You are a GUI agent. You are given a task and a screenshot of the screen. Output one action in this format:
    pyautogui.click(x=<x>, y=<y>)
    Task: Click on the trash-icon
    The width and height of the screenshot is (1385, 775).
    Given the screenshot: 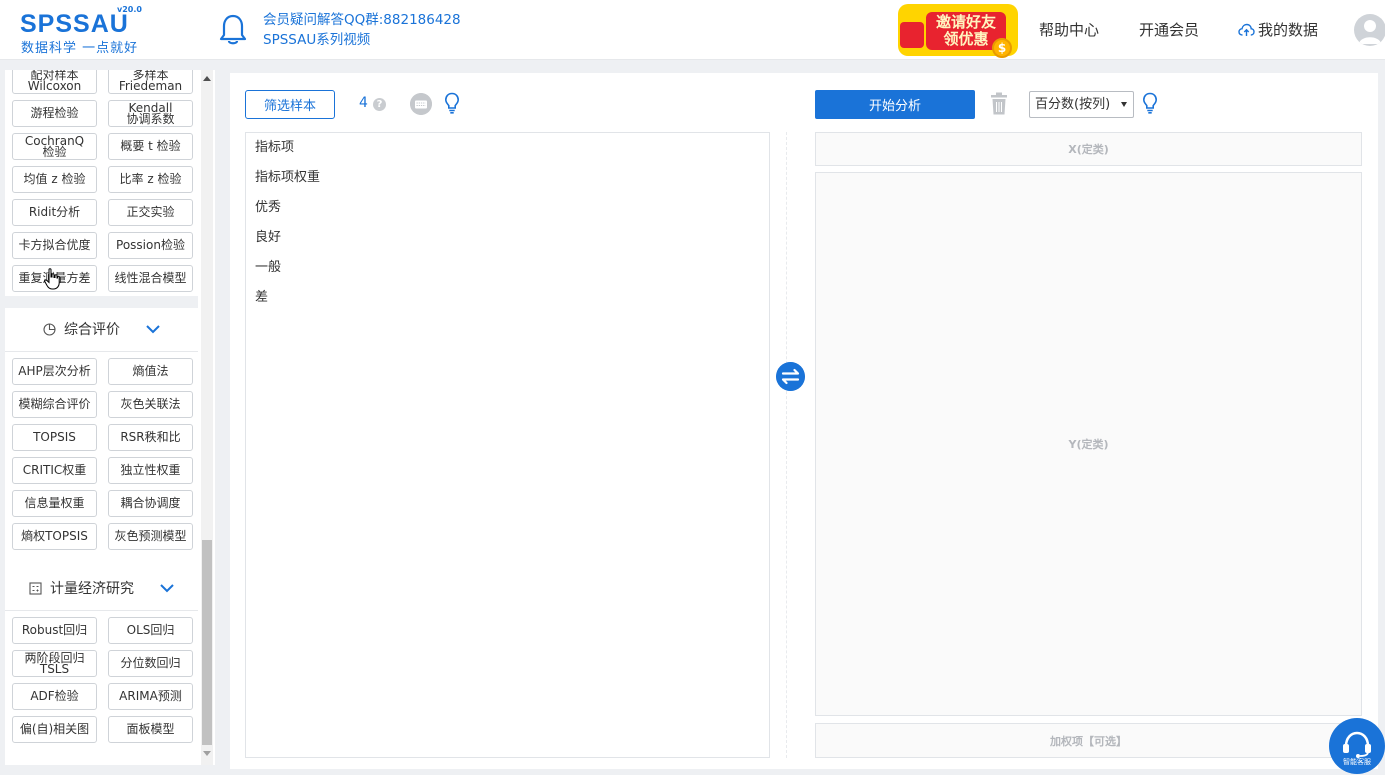 What is the action you would take?
    pyautogui.click(x=999, y=104)
    